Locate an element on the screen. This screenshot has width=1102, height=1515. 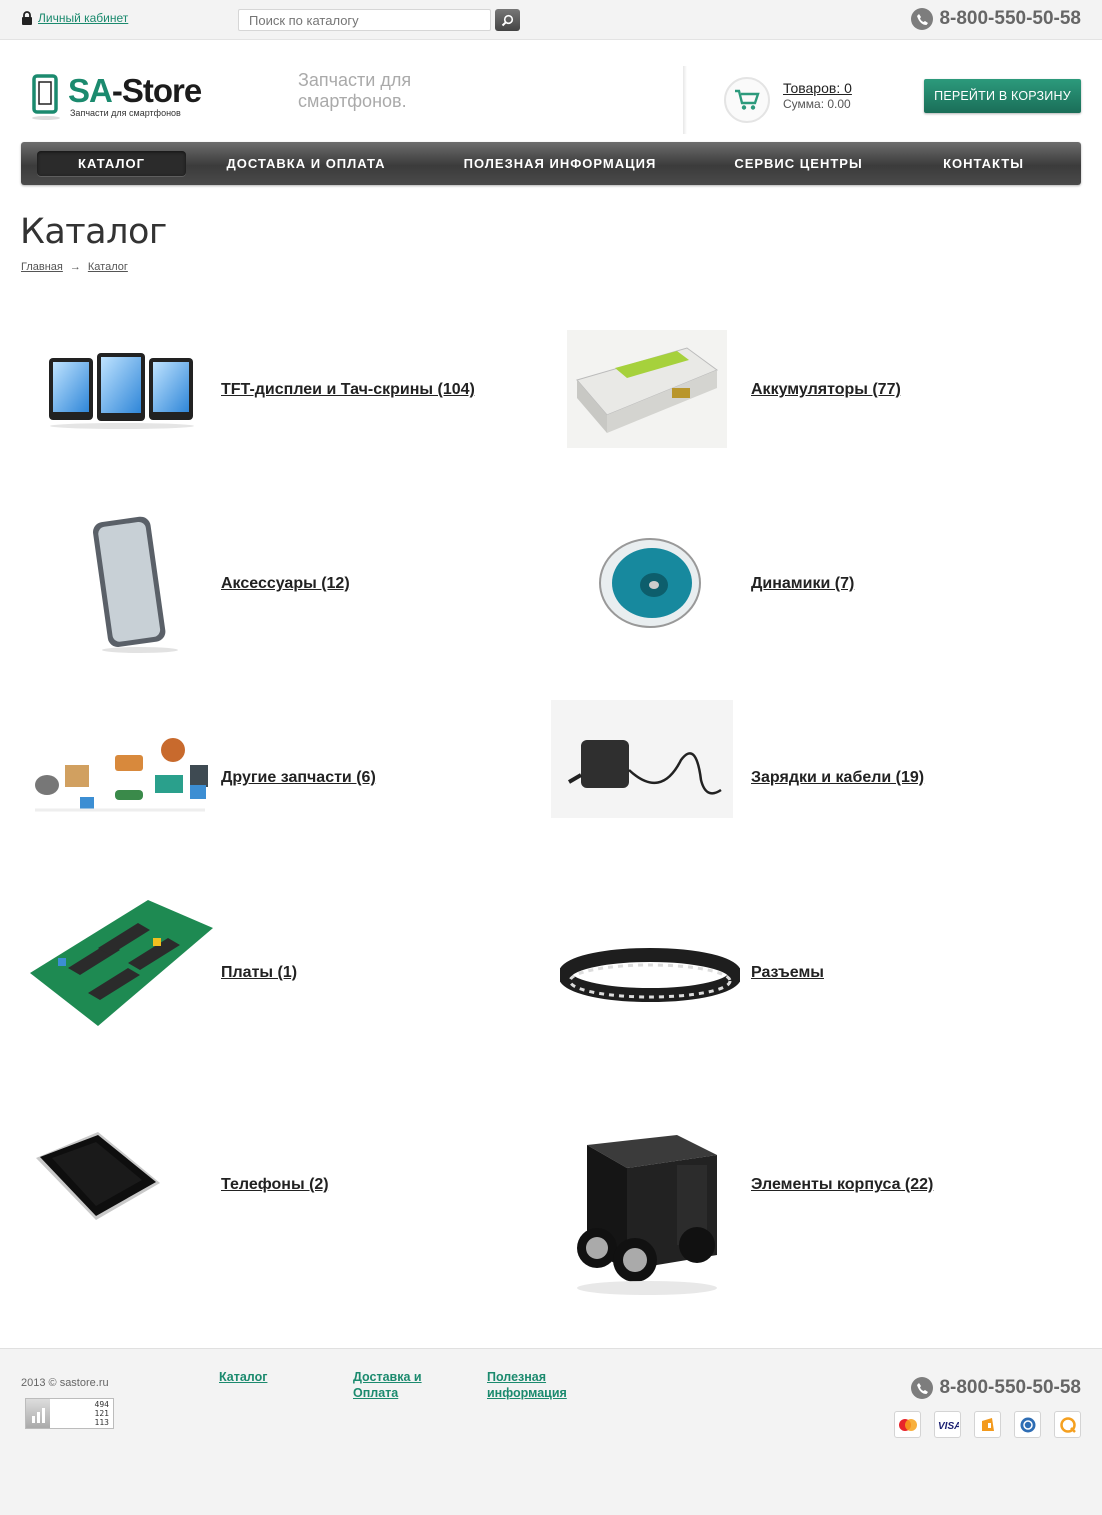
webmoney-icon is located at coordinates (1027, 1424).